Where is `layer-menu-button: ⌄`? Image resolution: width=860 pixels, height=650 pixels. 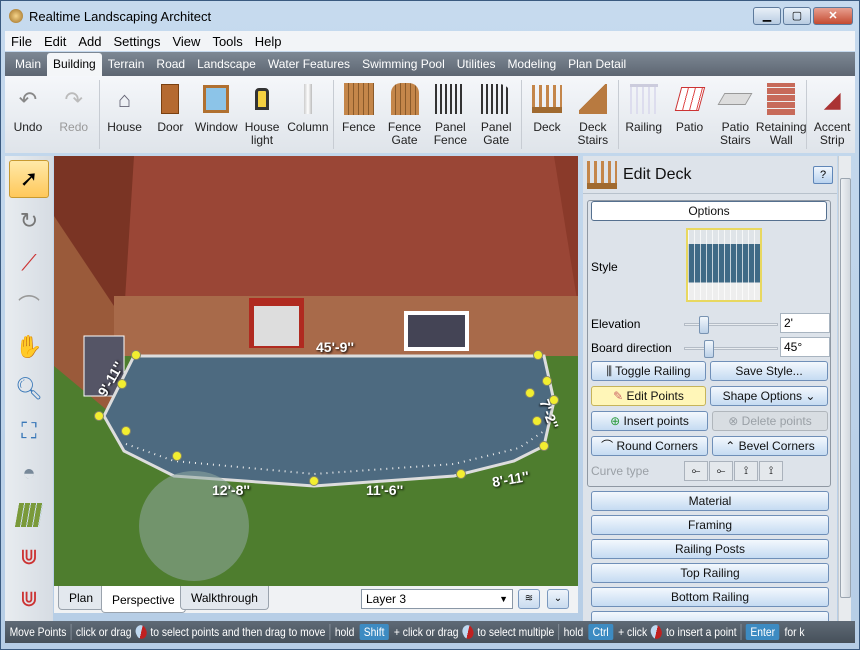
layer-menu-button: ⌄ is located at coordinates (558, 599).